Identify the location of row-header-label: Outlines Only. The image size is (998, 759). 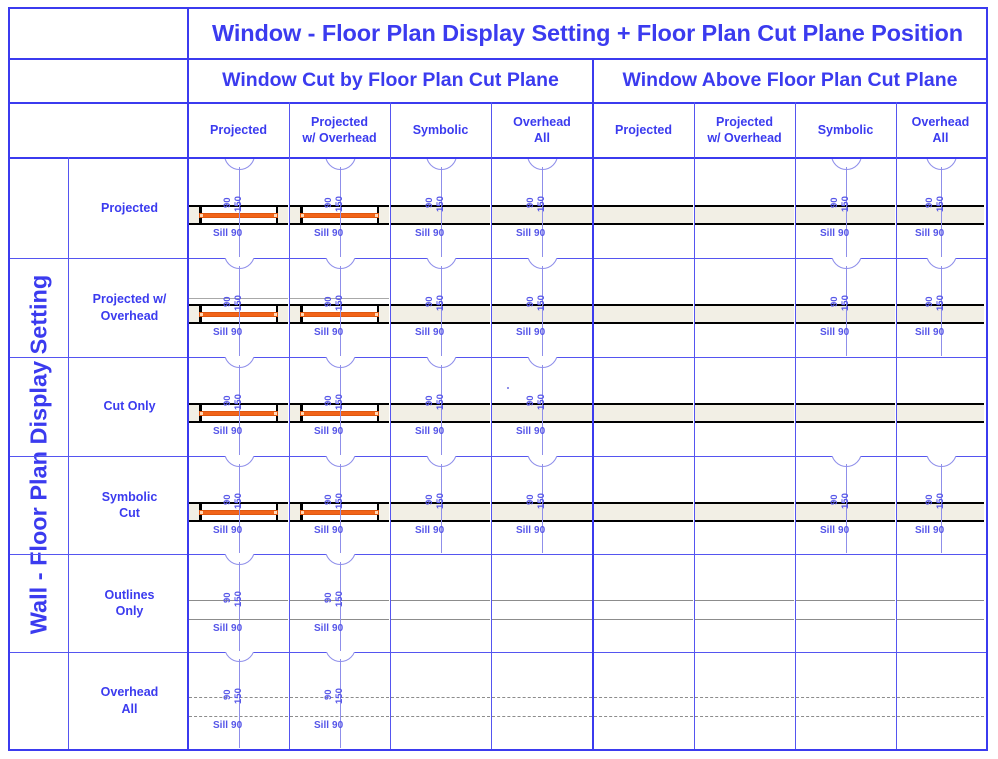
(129, 602).